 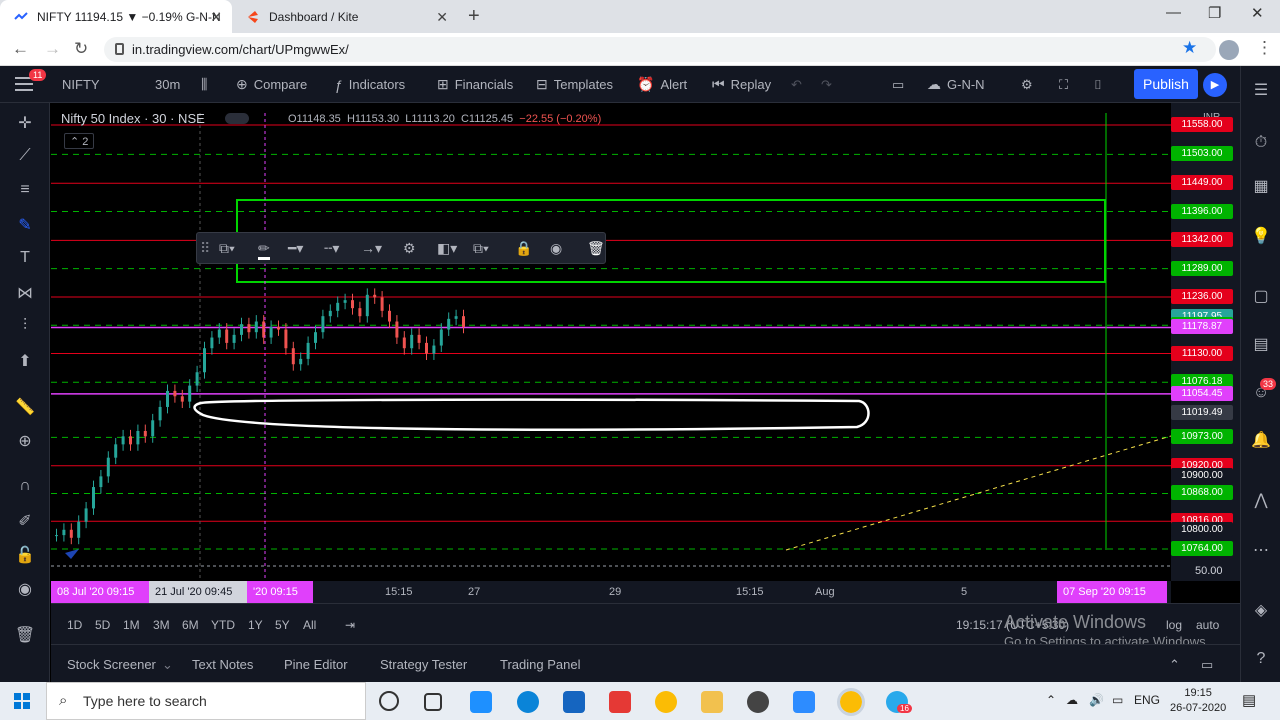 I want to click on range-1d: 1D, so click(x=74, y=625).